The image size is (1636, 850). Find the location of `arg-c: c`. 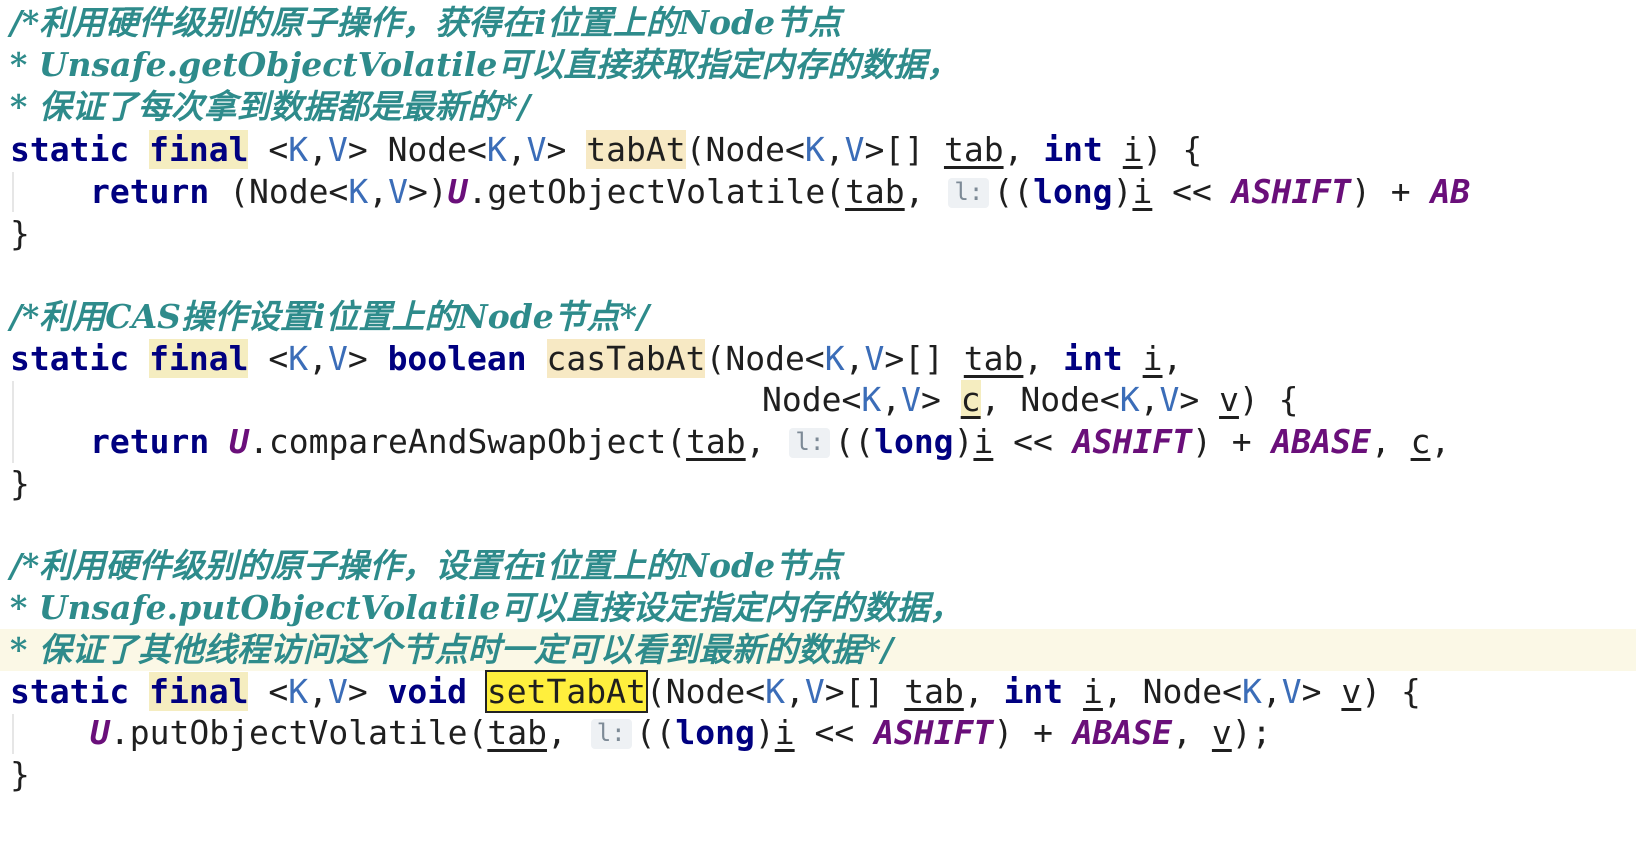

arg-c: c is located at coordinates (1420, 441).